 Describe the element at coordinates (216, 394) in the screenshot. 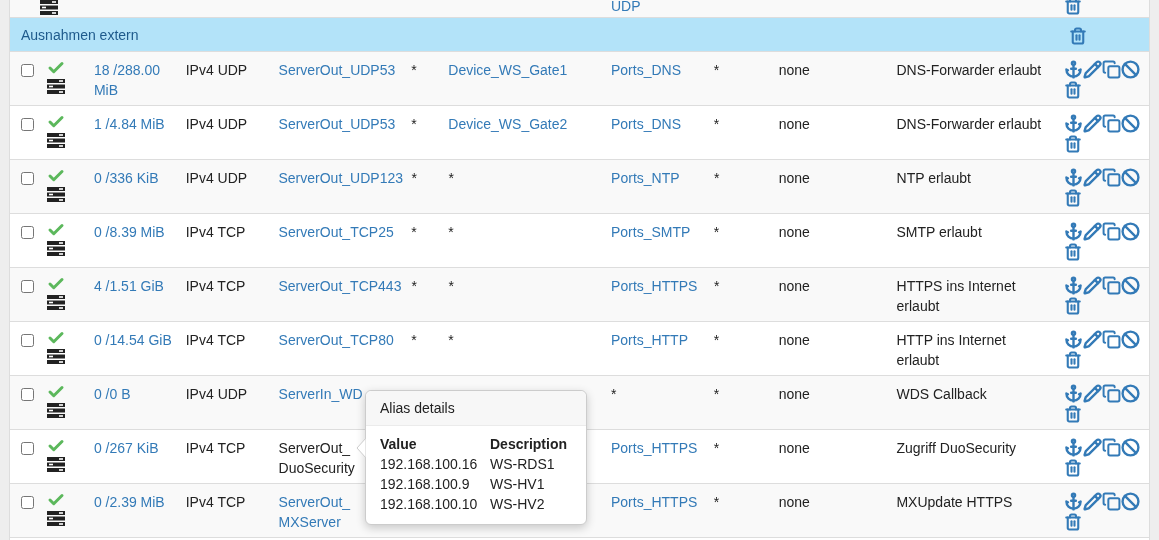

I see `protocol-cell-text: IPv4 UDP` at that location.